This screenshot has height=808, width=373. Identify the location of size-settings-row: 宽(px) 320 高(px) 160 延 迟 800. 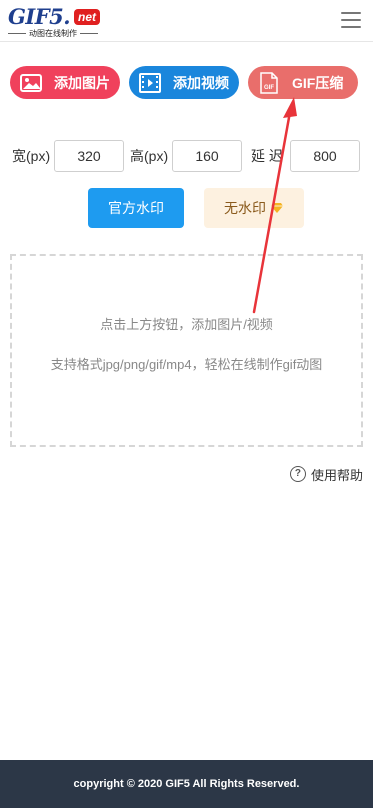
(186, 156).